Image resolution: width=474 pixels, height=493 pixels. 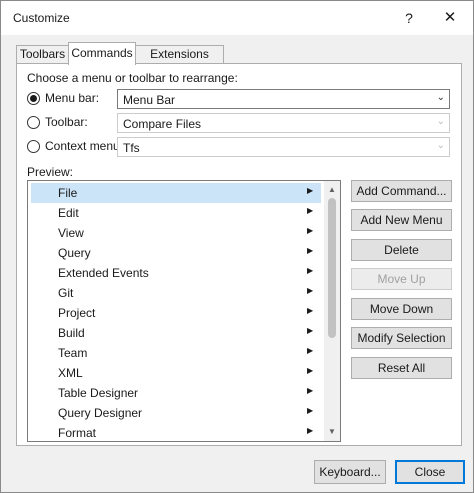 I want to click on reset-all-button: Reset All, so click(x=401, y=368).